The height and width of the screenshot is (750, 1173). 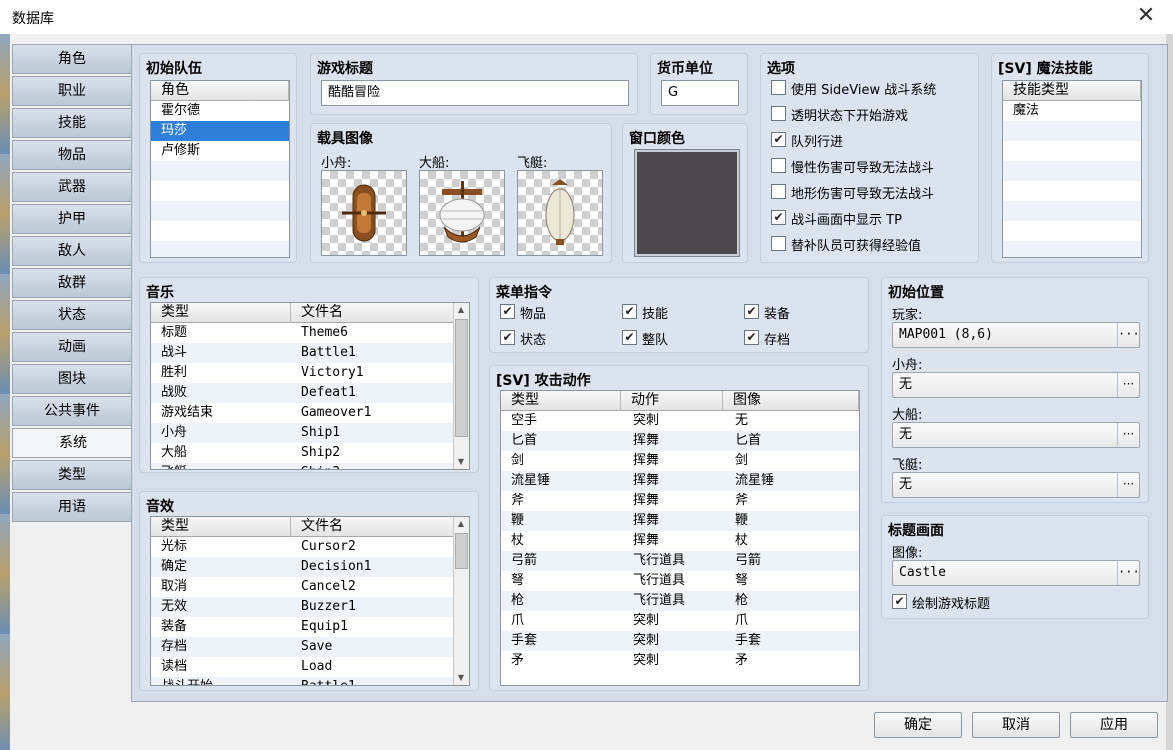 I want to click on tab-3: 物品, so click(x=72, y=155).